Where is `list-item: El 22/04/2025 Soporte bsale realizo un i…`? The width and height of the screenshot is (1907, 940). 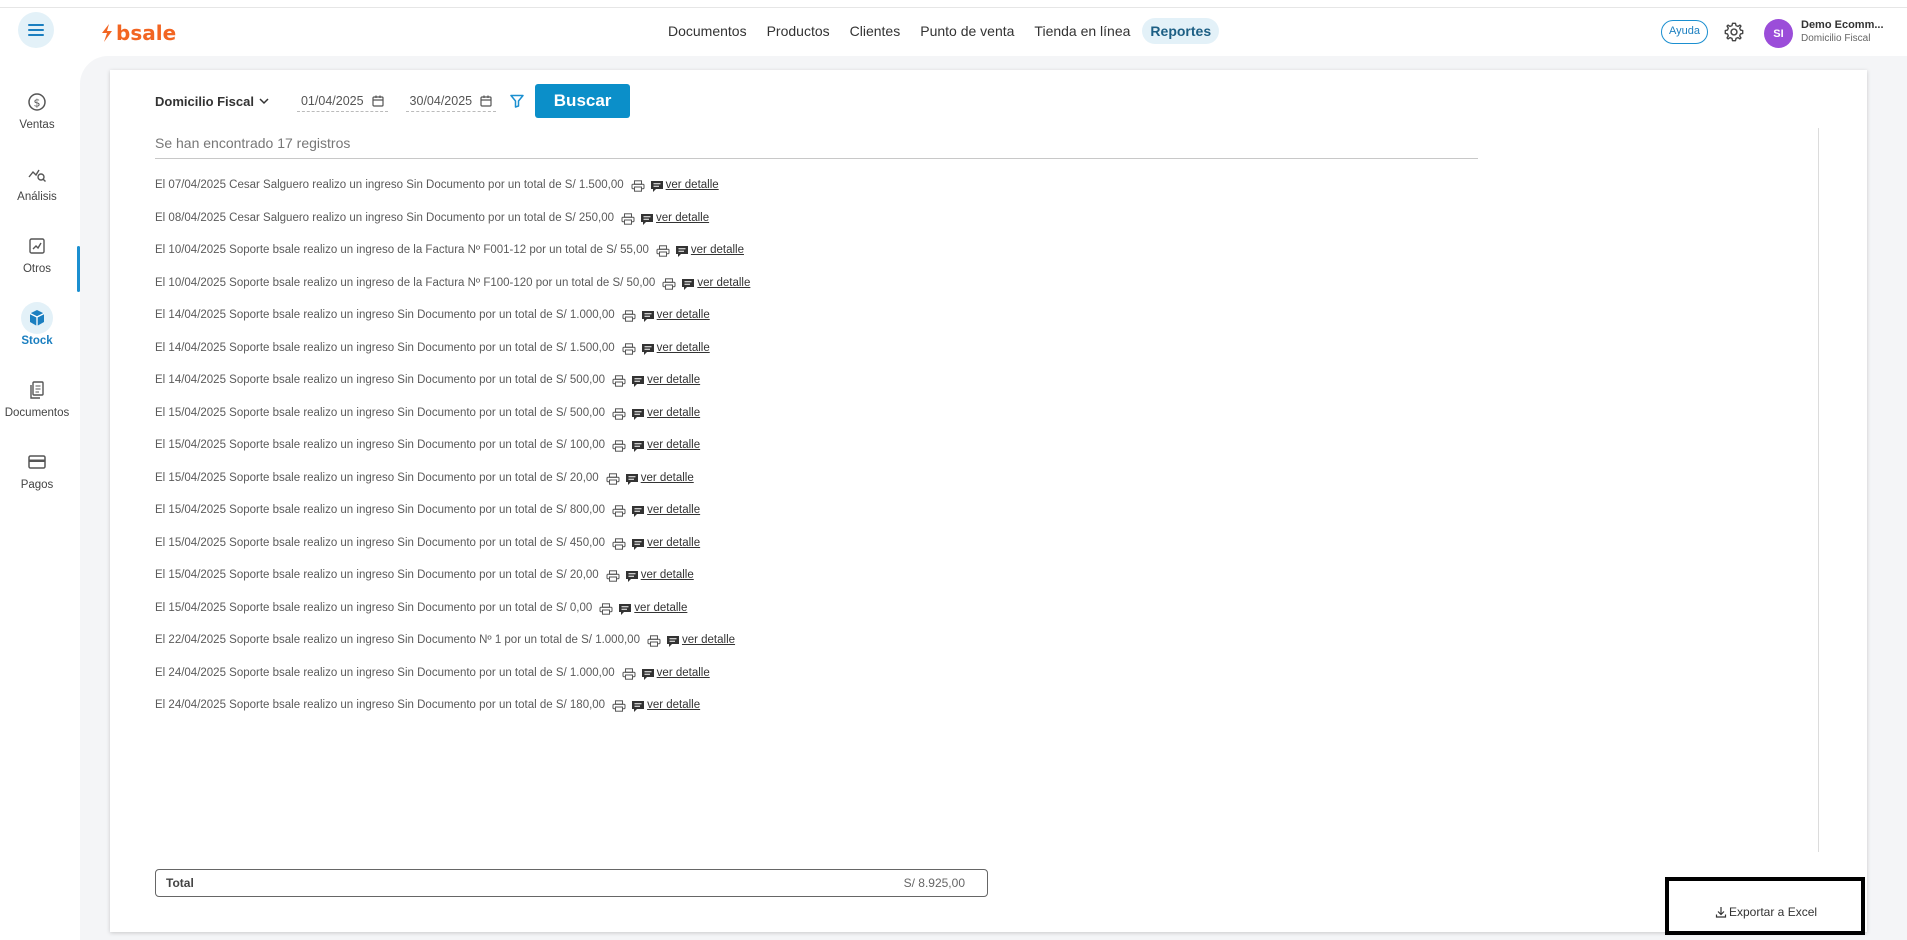 list-item: El 22/04/2025 Soporte bsale realizo un i… is located at coordinates (452, 650).